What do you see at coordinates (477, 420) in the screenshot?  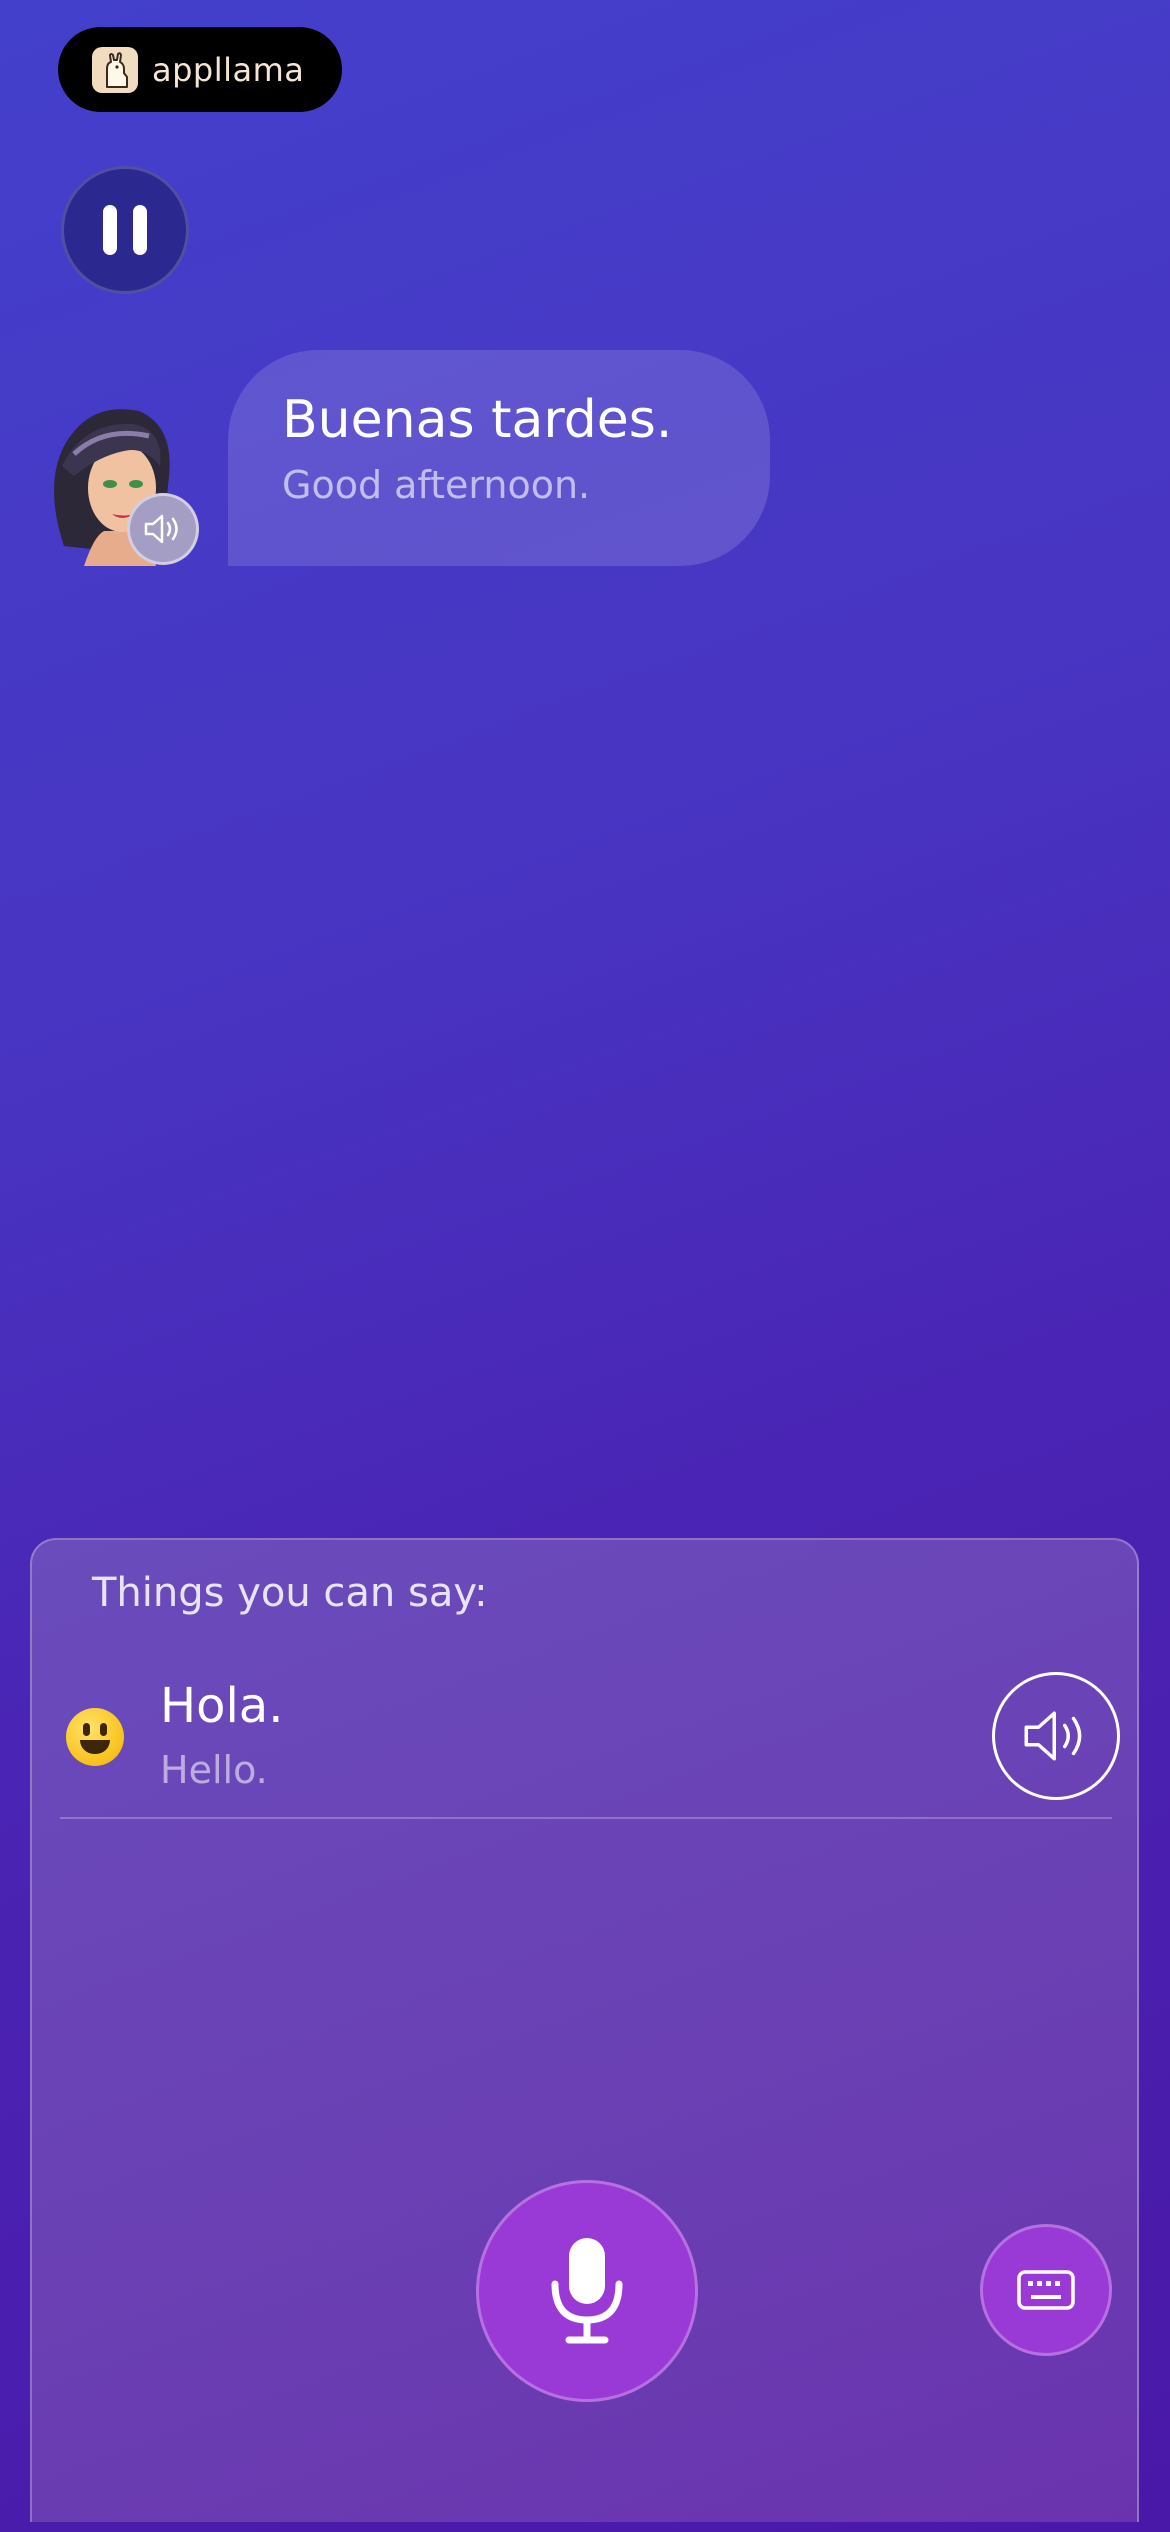 I see `message-text: Buenas tardes.` at bounding box center [477, 420].